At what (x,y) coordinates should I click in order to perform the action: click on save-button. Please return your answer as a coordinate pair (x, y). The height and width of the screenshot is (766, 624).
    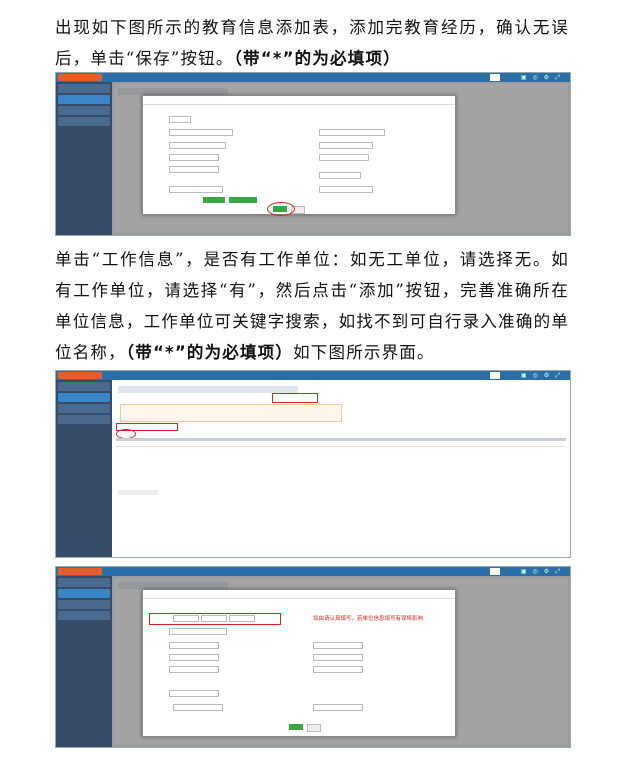
    Looking at the image, I should click on (296, 727).